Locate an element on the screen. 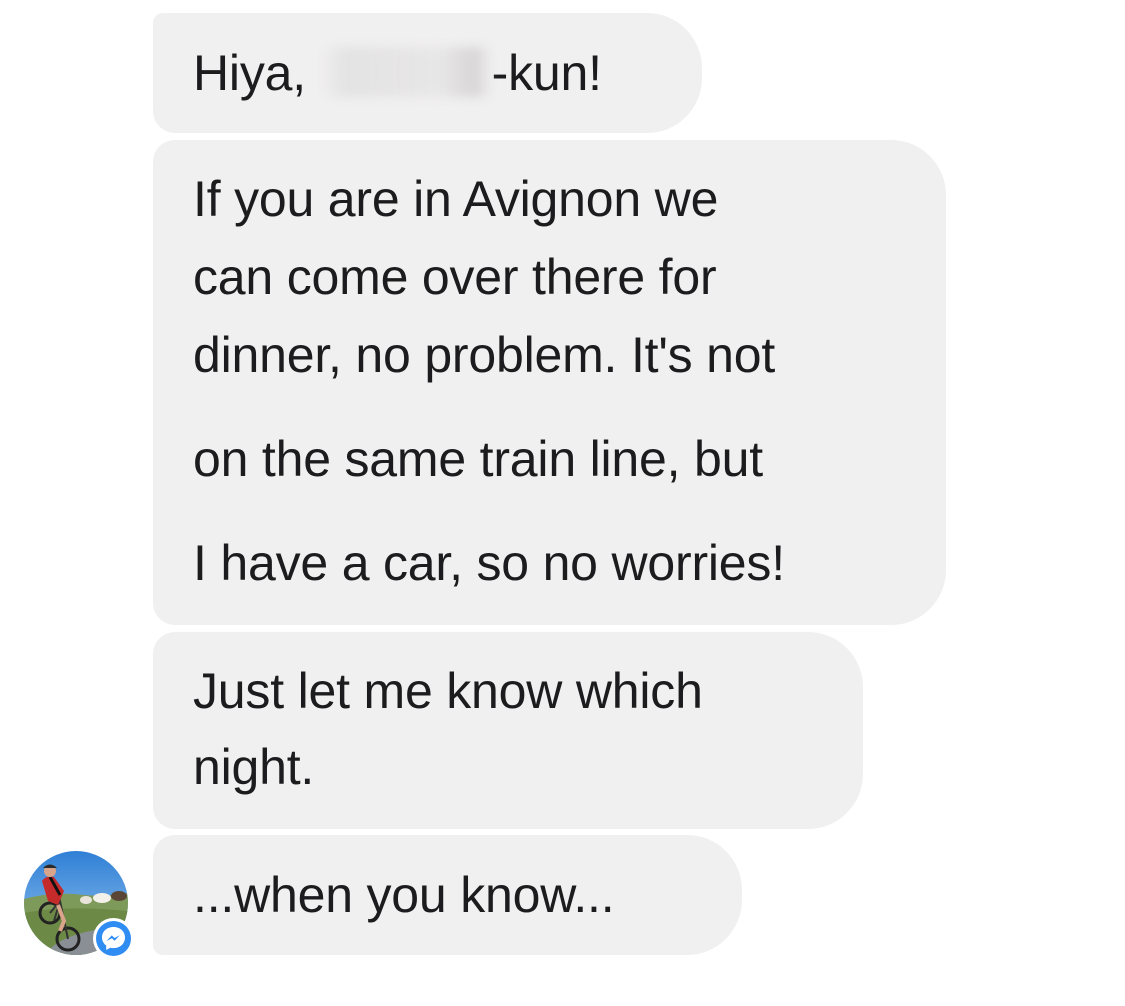 This screenshot has width=1125, height=1006. message-line: night. is located at coordinates (254, 767).